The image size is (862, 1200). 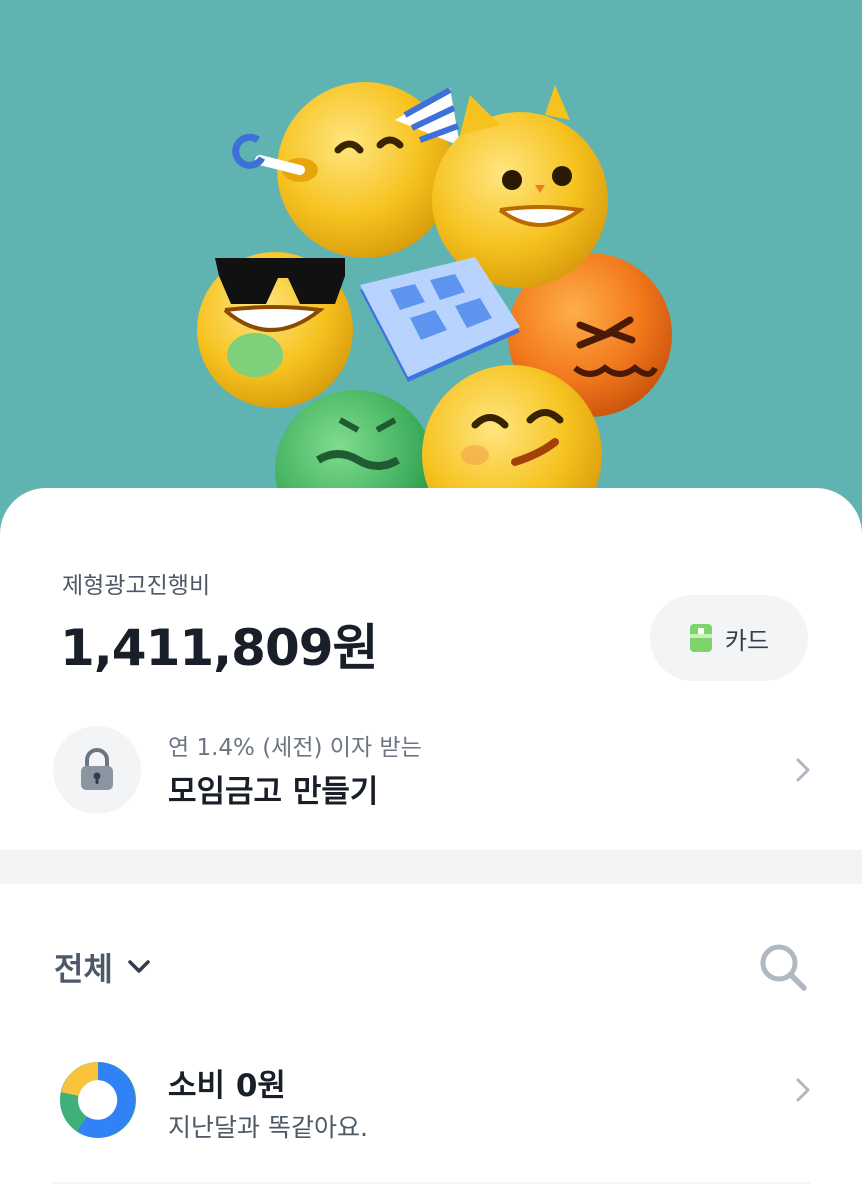 What do you see at coordinates (98, 1100) in the screenshot?
I see `spending-donut-icon` at bounding box center [98, 1100].